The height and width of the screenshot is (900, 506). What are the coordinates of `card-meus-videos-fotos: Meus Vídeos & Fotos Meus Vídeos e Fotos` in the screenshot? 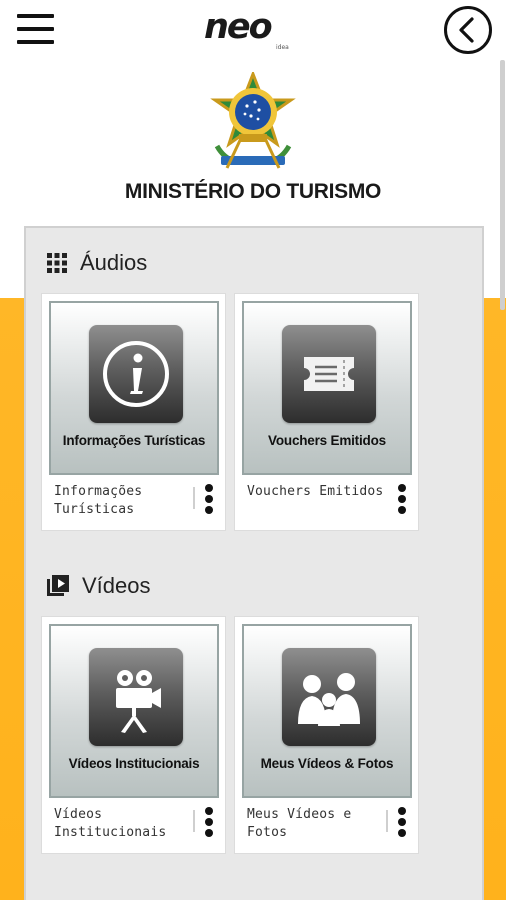 It's located at (326, 735).